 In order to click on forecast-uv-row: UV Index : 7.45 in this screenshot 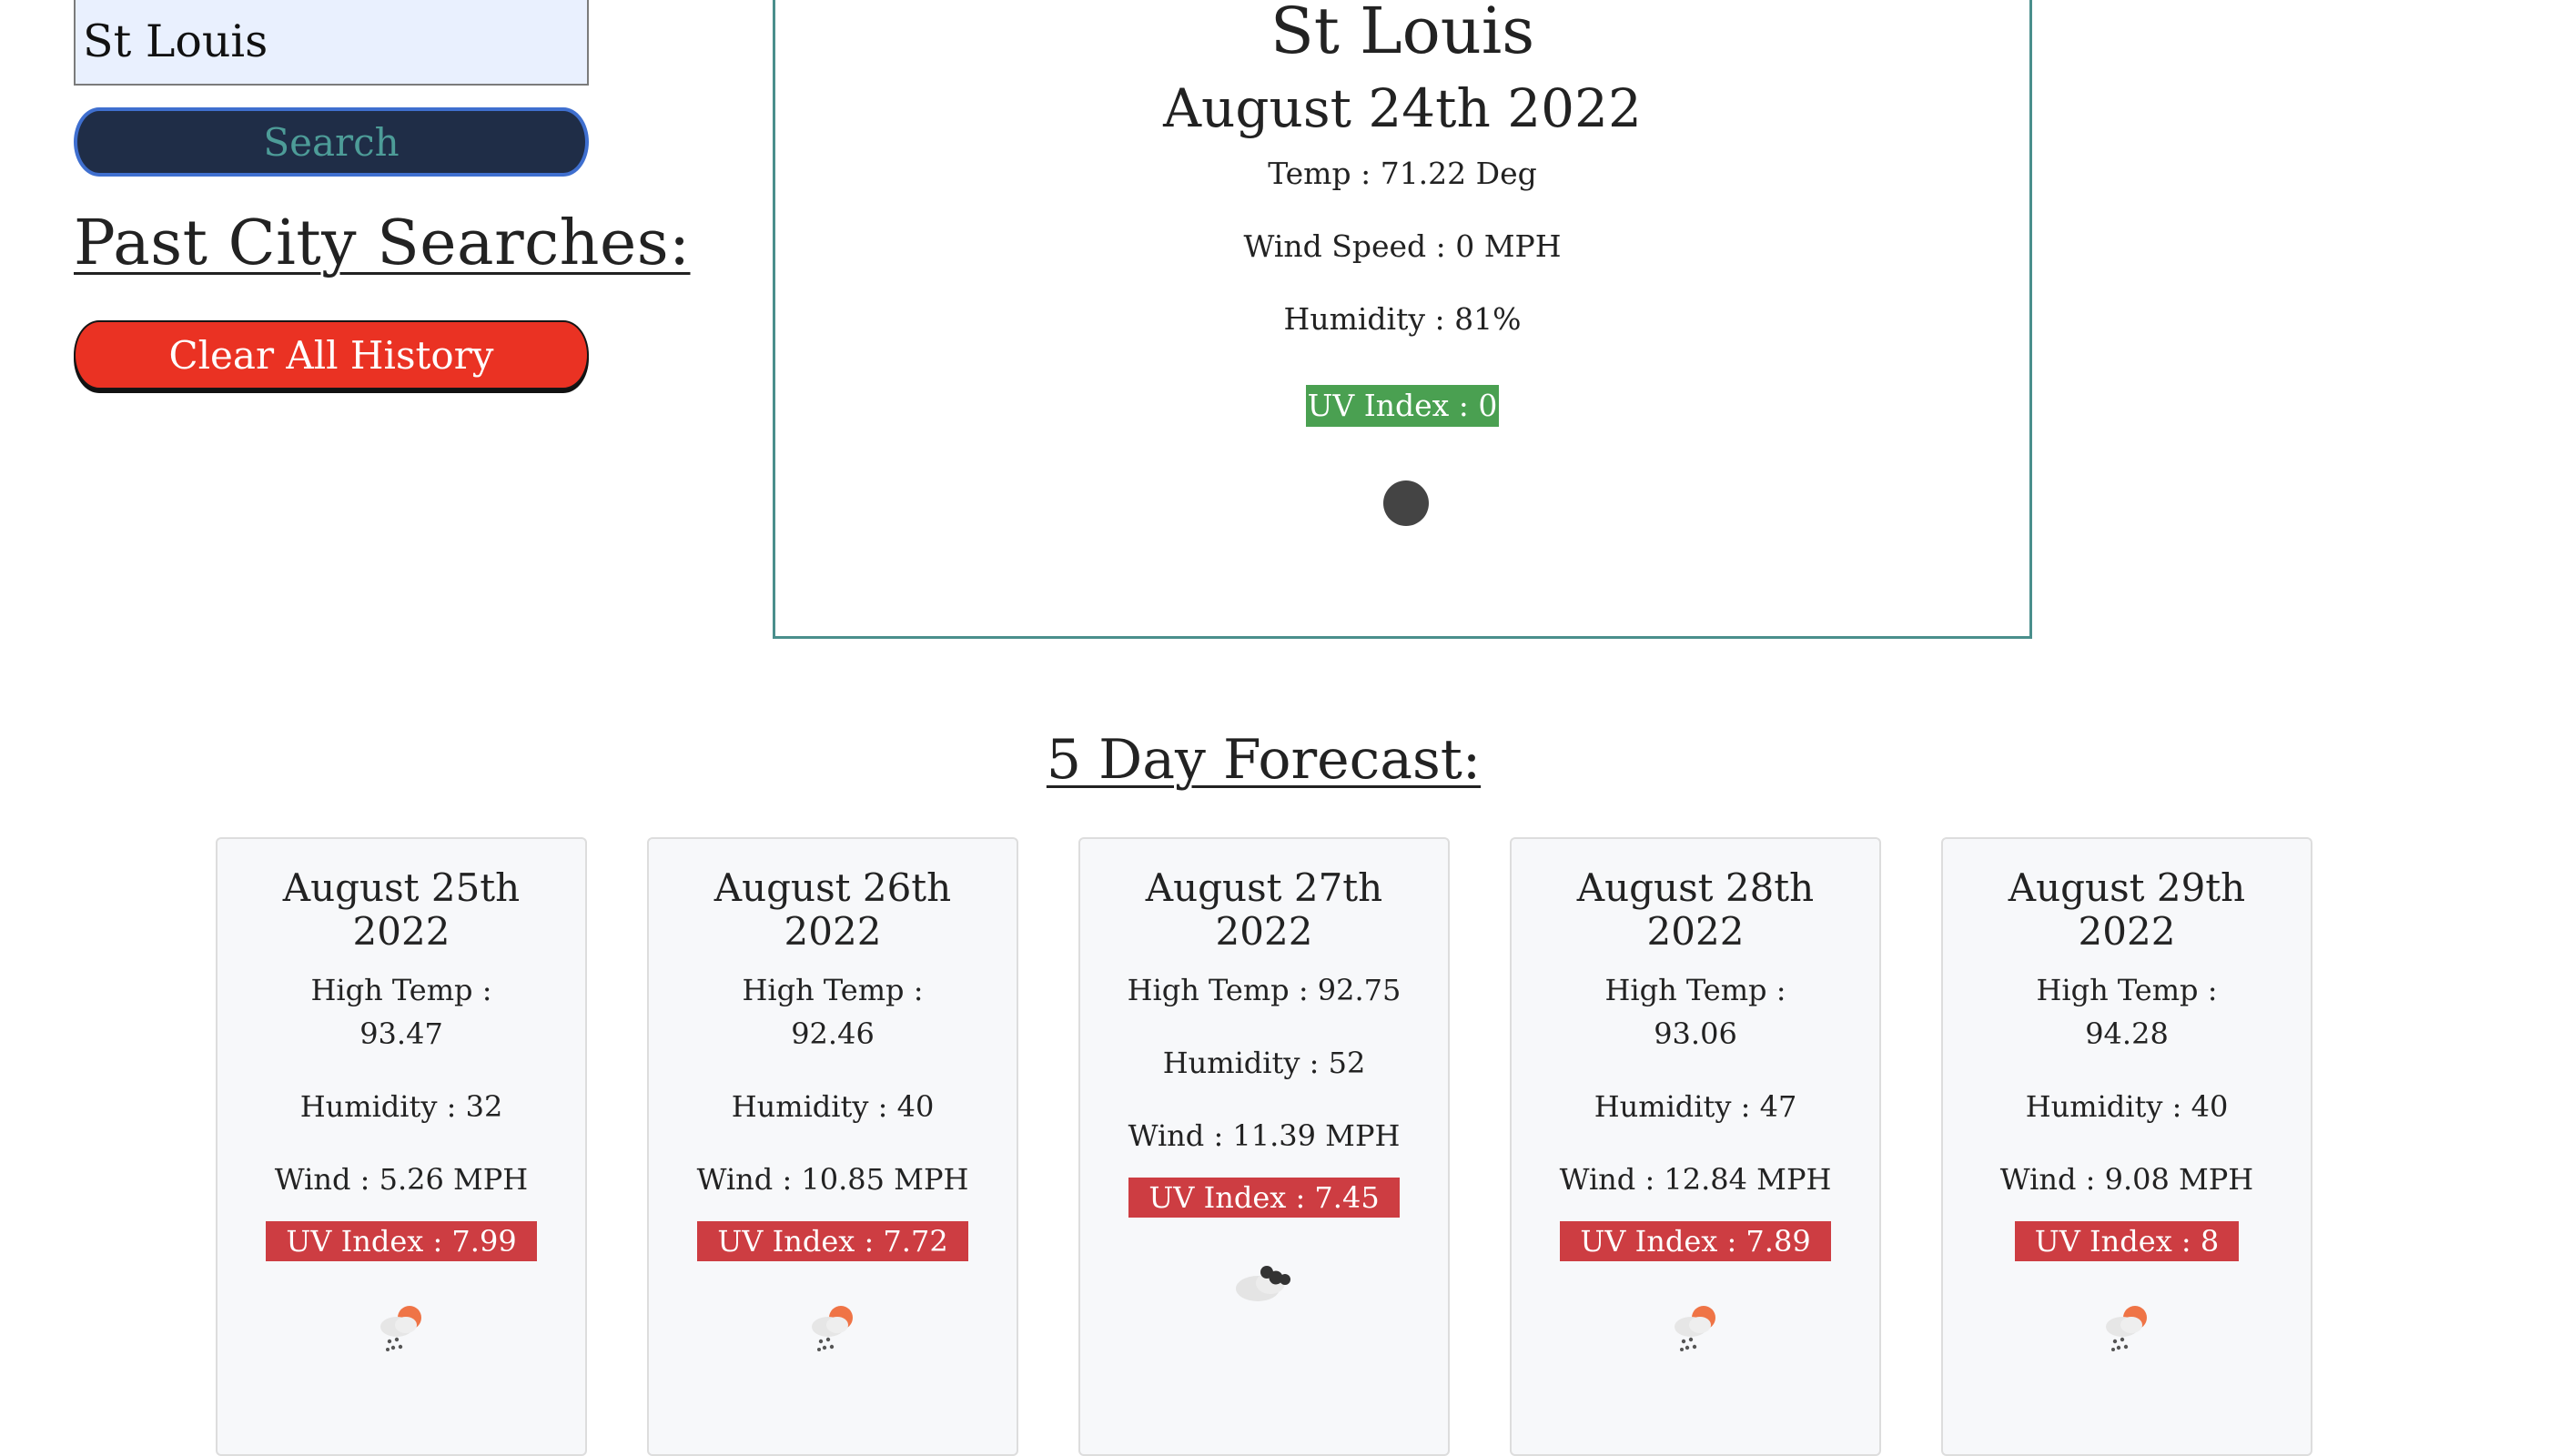, I will do `click(1264, 1198)`.